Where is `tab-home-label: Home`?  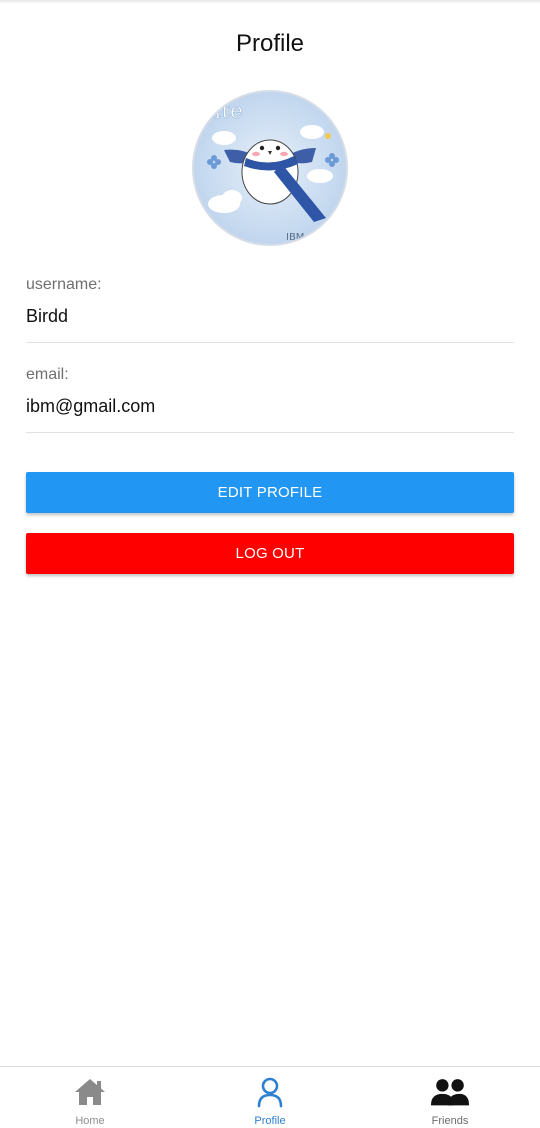
tab-home-label: Home is located at coordinates (90, 1121).